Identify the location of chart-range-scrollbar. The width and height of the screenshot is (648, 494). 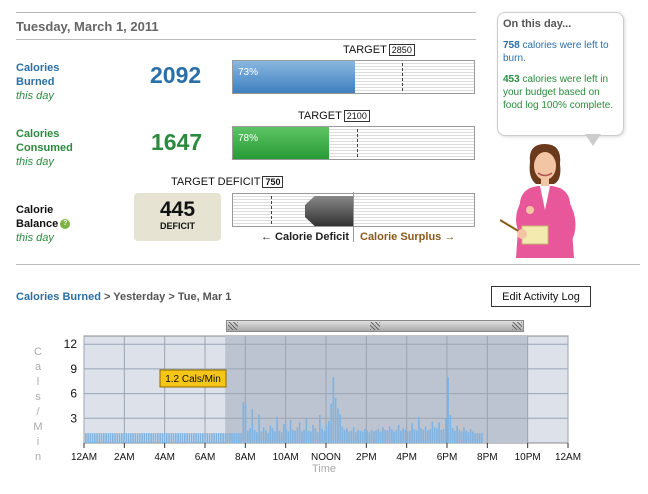
(375, 326).